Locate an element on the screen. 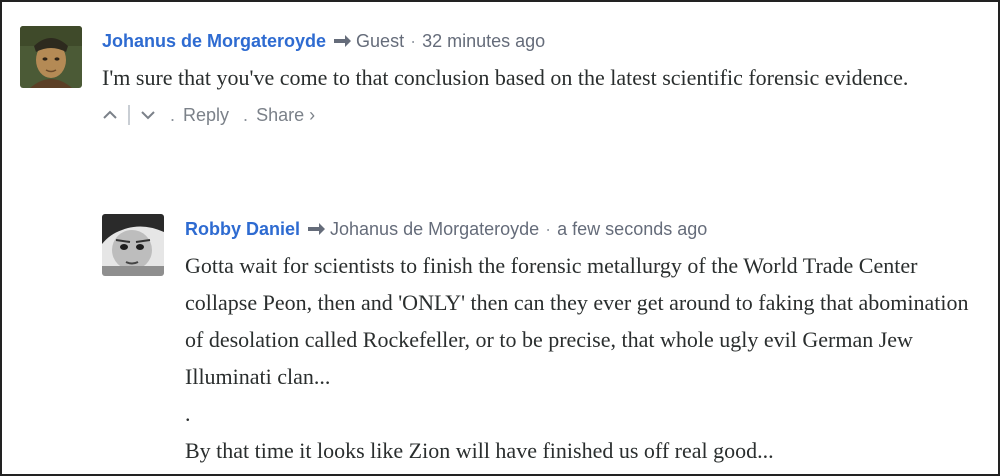 This screenshot has height=476, width=1000. downvote-button is located at coordinates (148, 115).